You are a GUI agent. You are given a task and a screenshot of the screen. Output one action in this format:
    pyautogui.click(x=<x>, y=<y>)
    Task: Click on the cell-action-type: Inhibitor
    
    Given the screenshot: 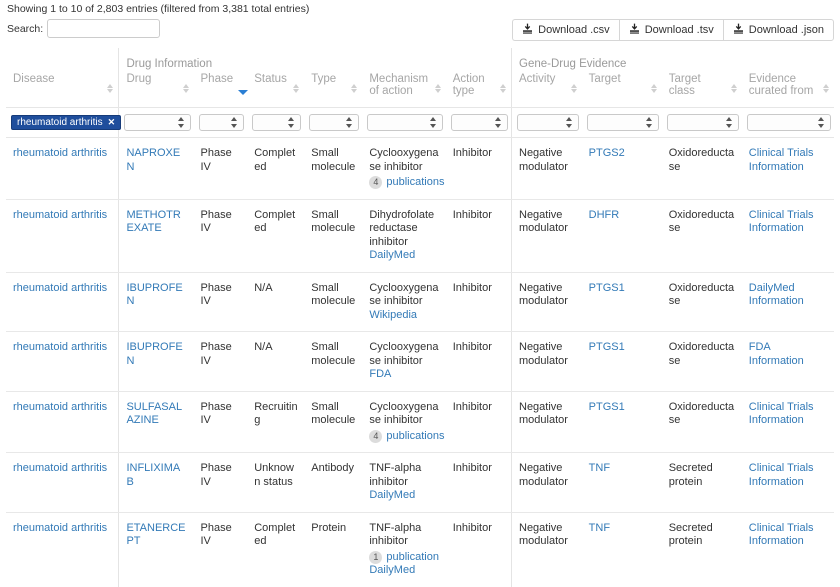 What is the action you would take?
    pyautogui.click(x=478, y=302)
    